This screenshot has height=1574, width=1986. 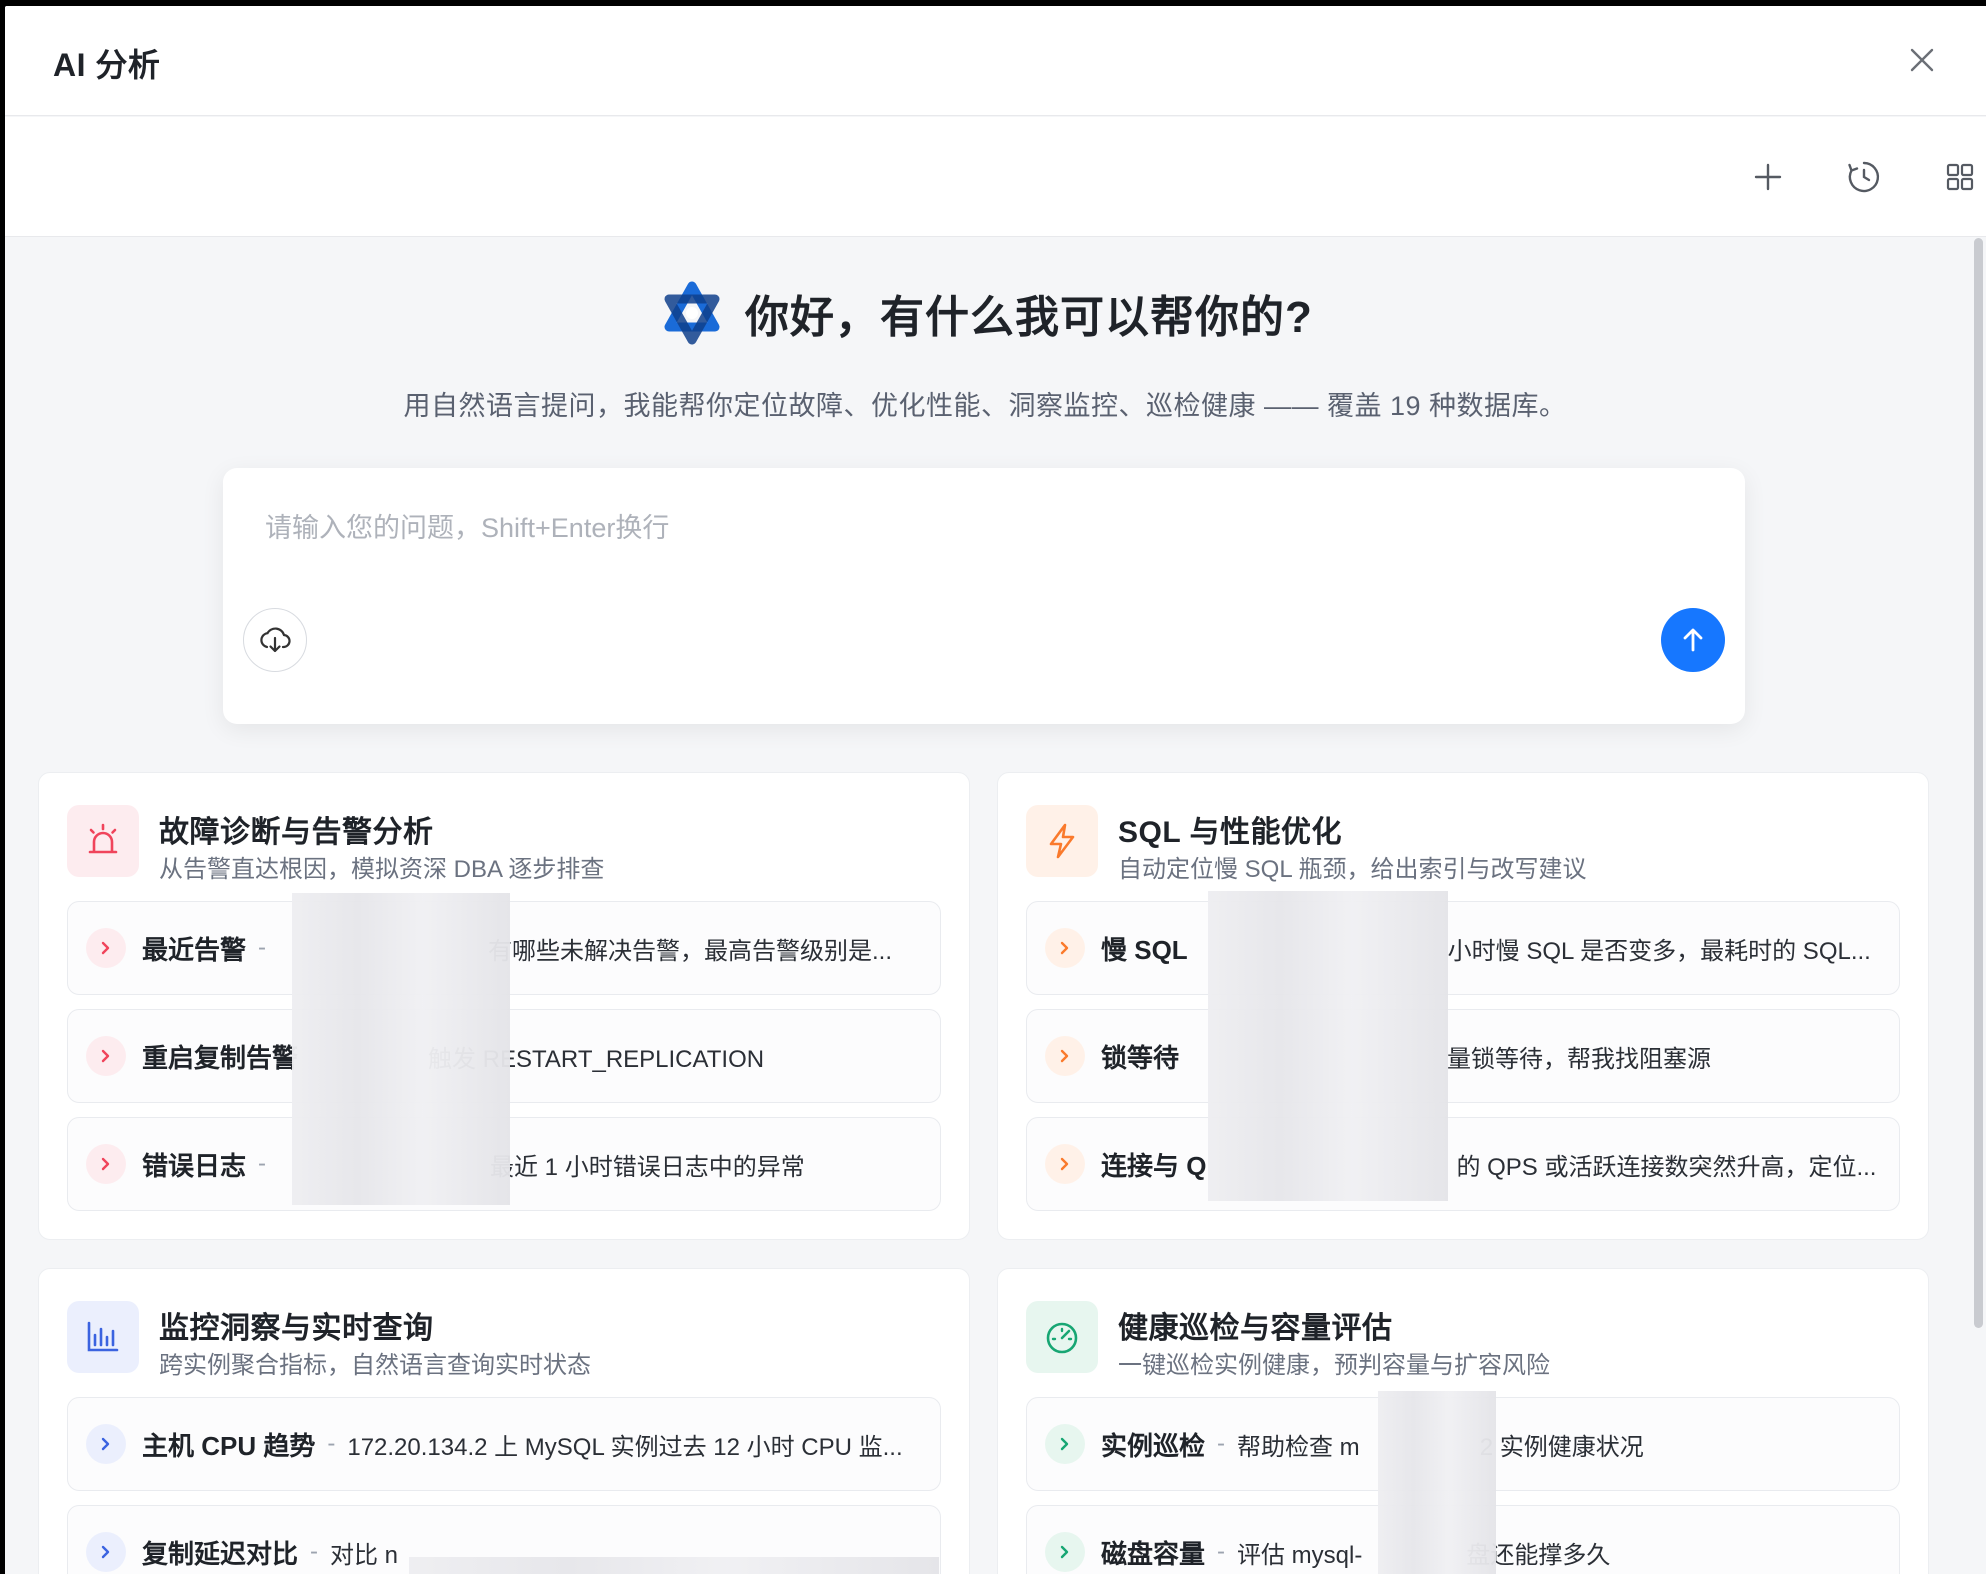 I want to click on prompt-text: 最近 1 小时错误日志中的异常, so click(x=647, y=1167).